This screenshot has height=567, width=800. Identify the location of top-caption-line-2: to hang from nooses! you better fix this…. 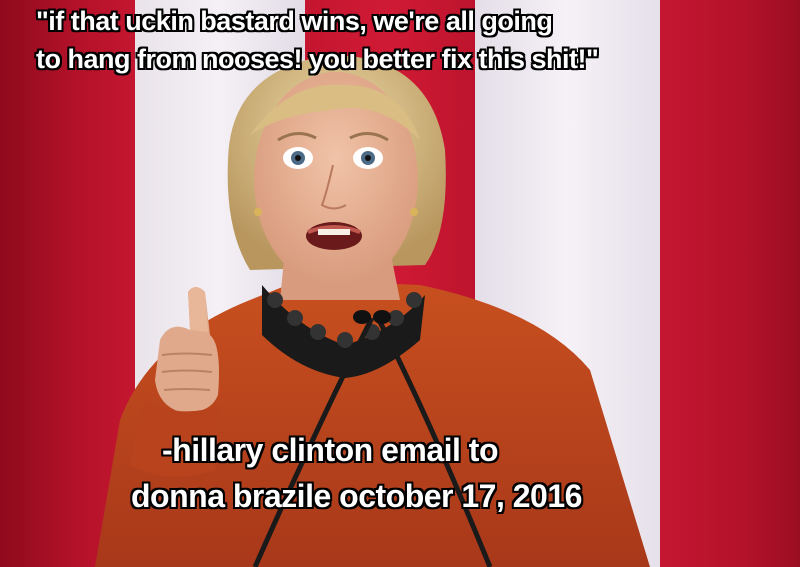
(317, 59).